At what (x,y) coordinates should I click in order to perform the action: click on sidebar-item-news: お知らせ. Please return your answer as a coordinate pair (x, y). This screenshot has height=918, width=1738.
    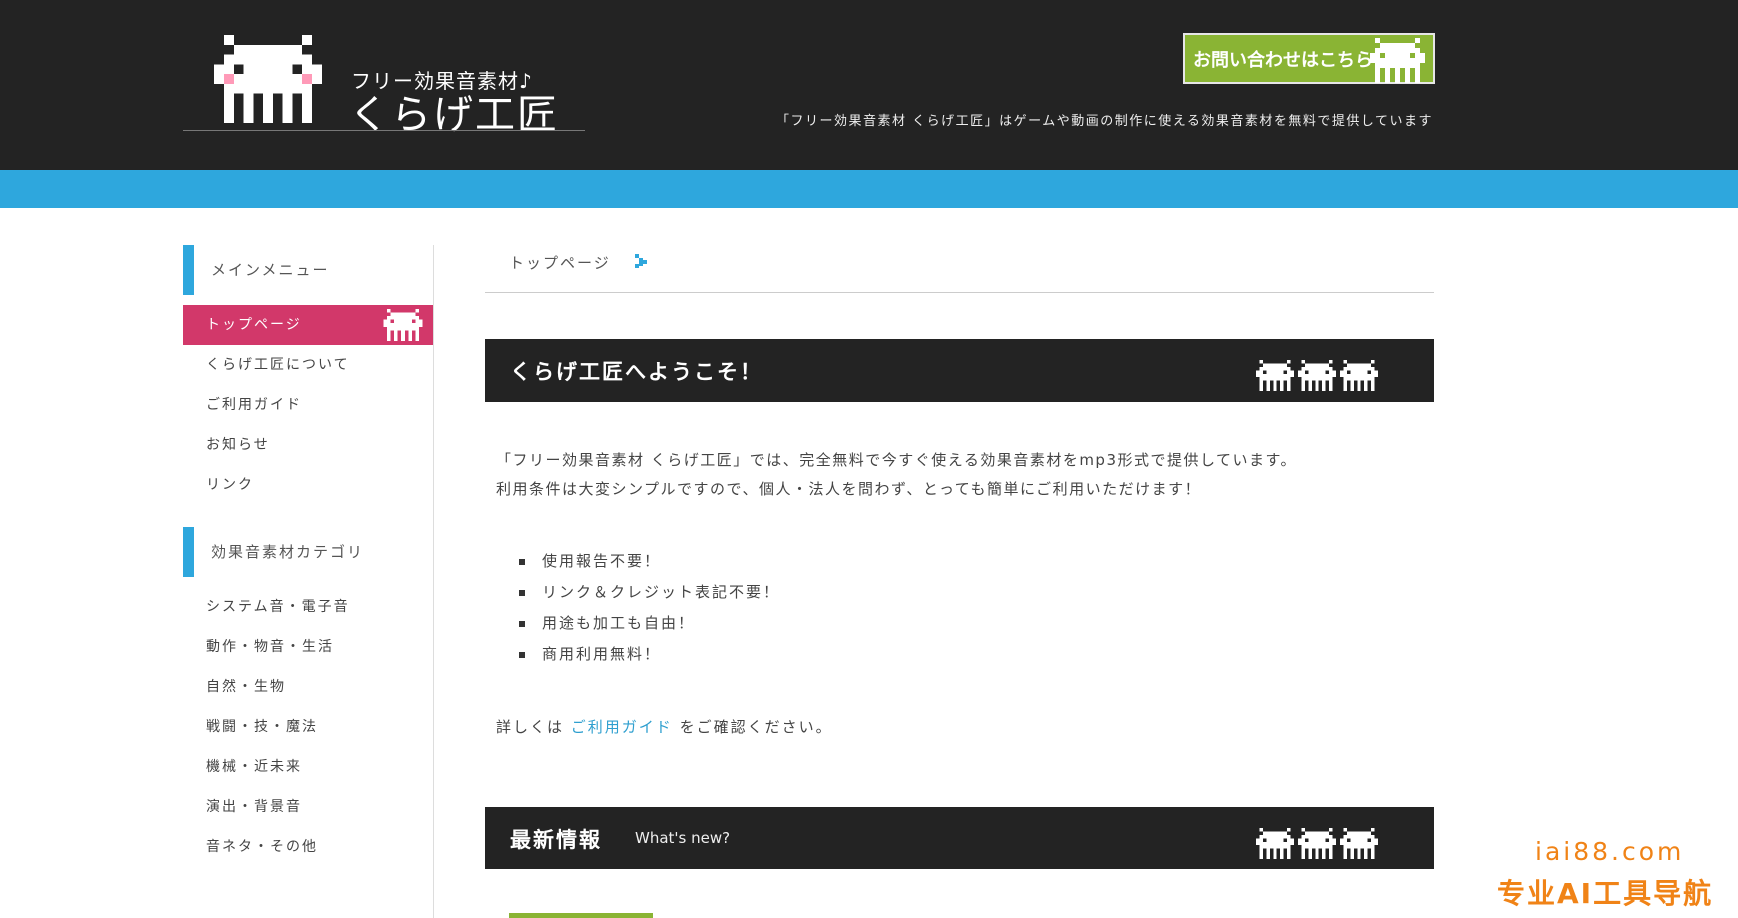
    Looking at the image, I should click on (308, 445).